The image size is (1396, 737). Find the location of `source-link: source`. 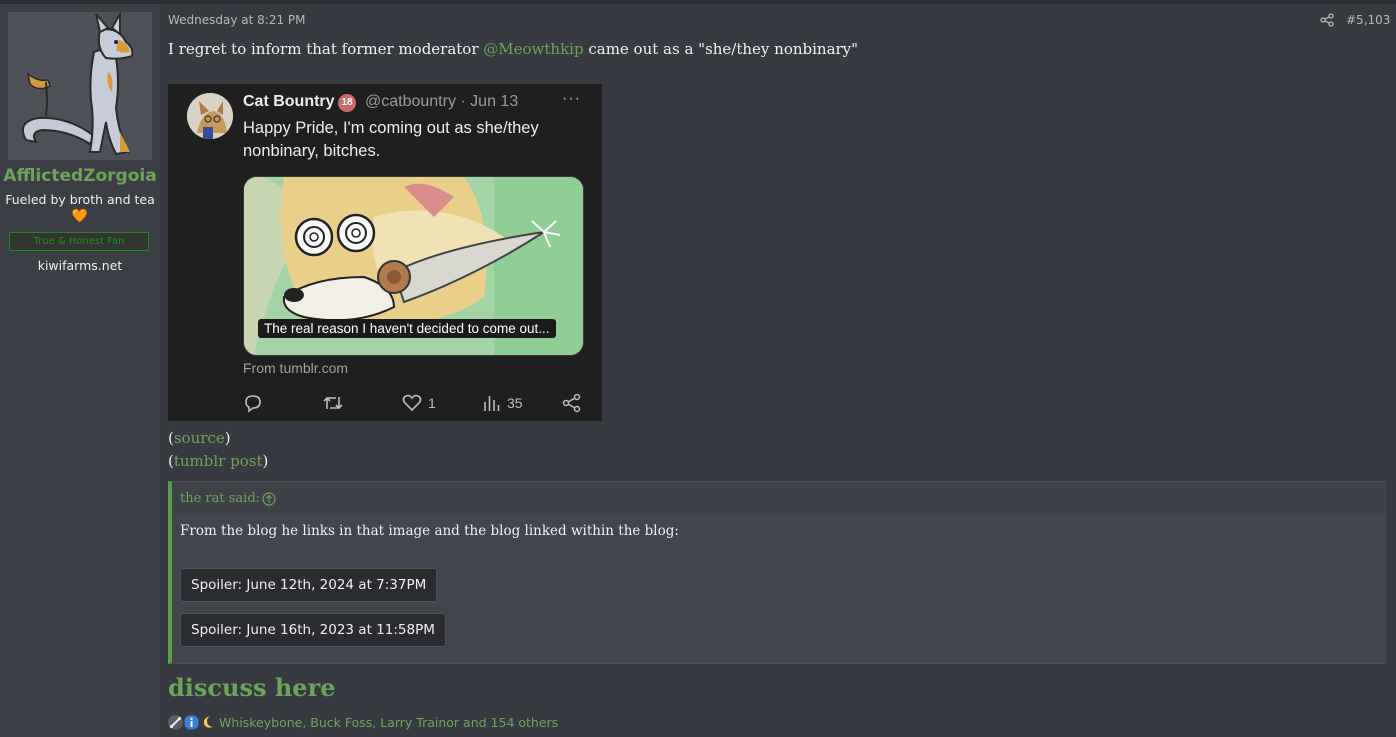

source-link: source is located at coordinates (199, 438).